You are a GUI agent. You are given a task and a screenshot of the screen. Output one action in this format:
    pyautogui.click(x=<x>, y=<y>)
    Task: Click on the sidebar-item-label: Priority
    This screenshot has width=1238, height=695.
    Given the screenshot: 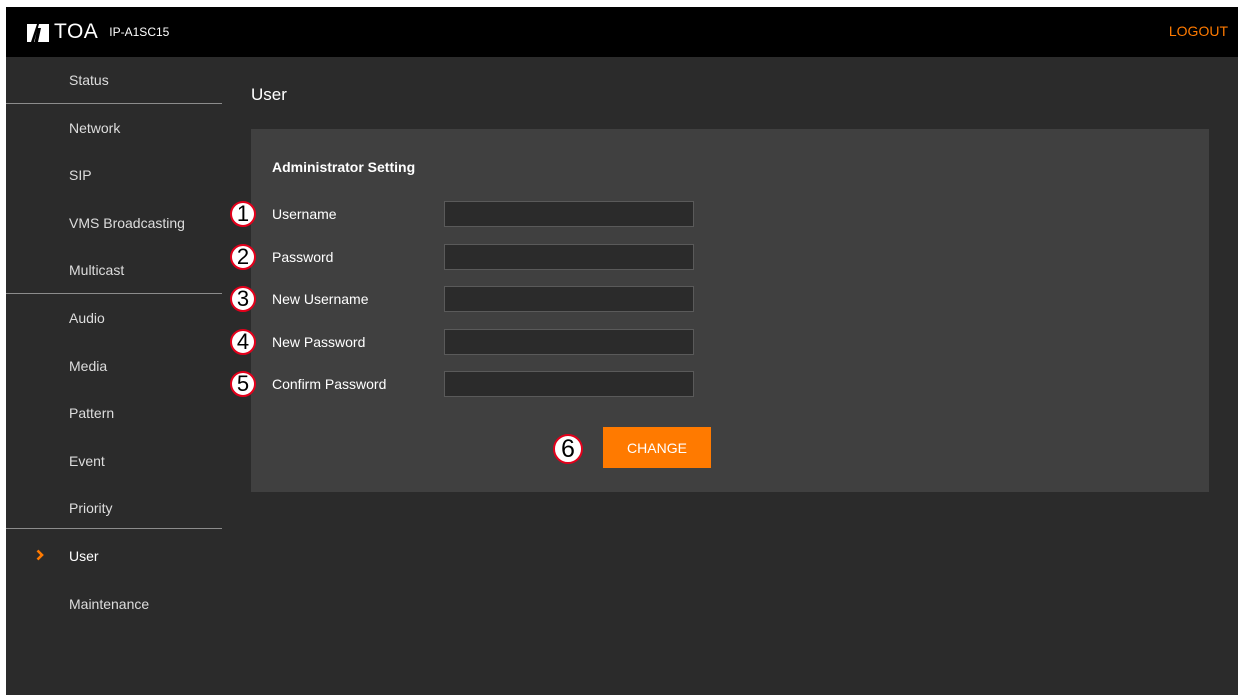 What is the action you would take?
    pyautogui.click(x=91, y=508)
    